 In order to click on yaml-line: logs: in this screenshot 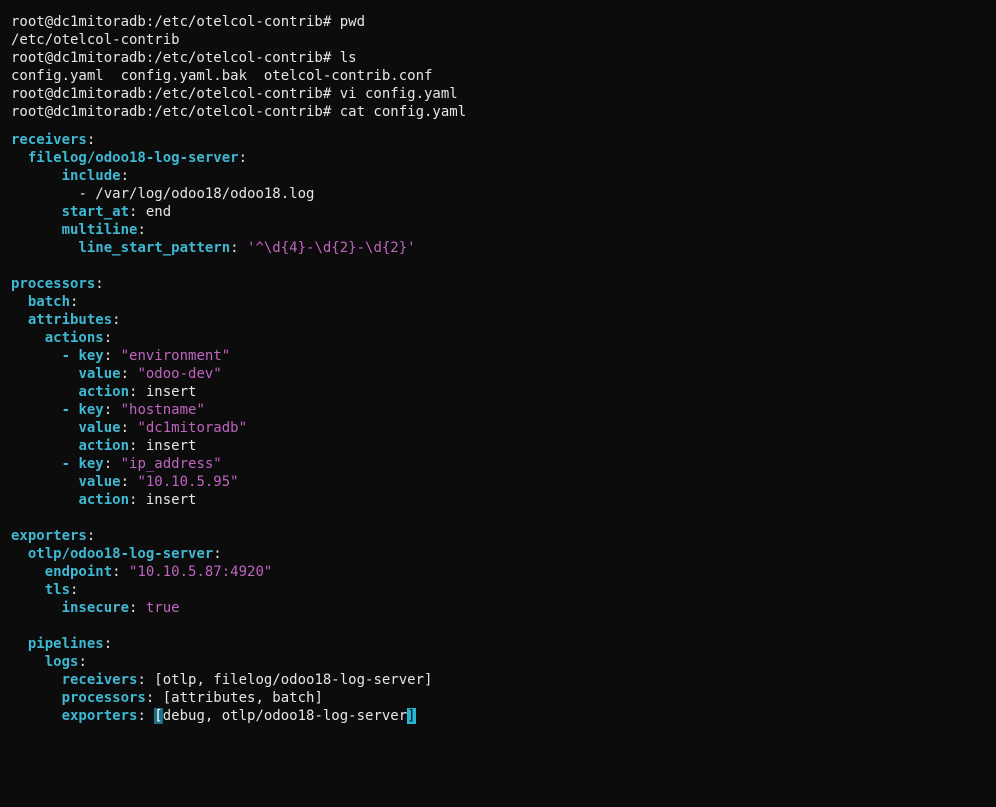, I will do `click(65, 662)`.